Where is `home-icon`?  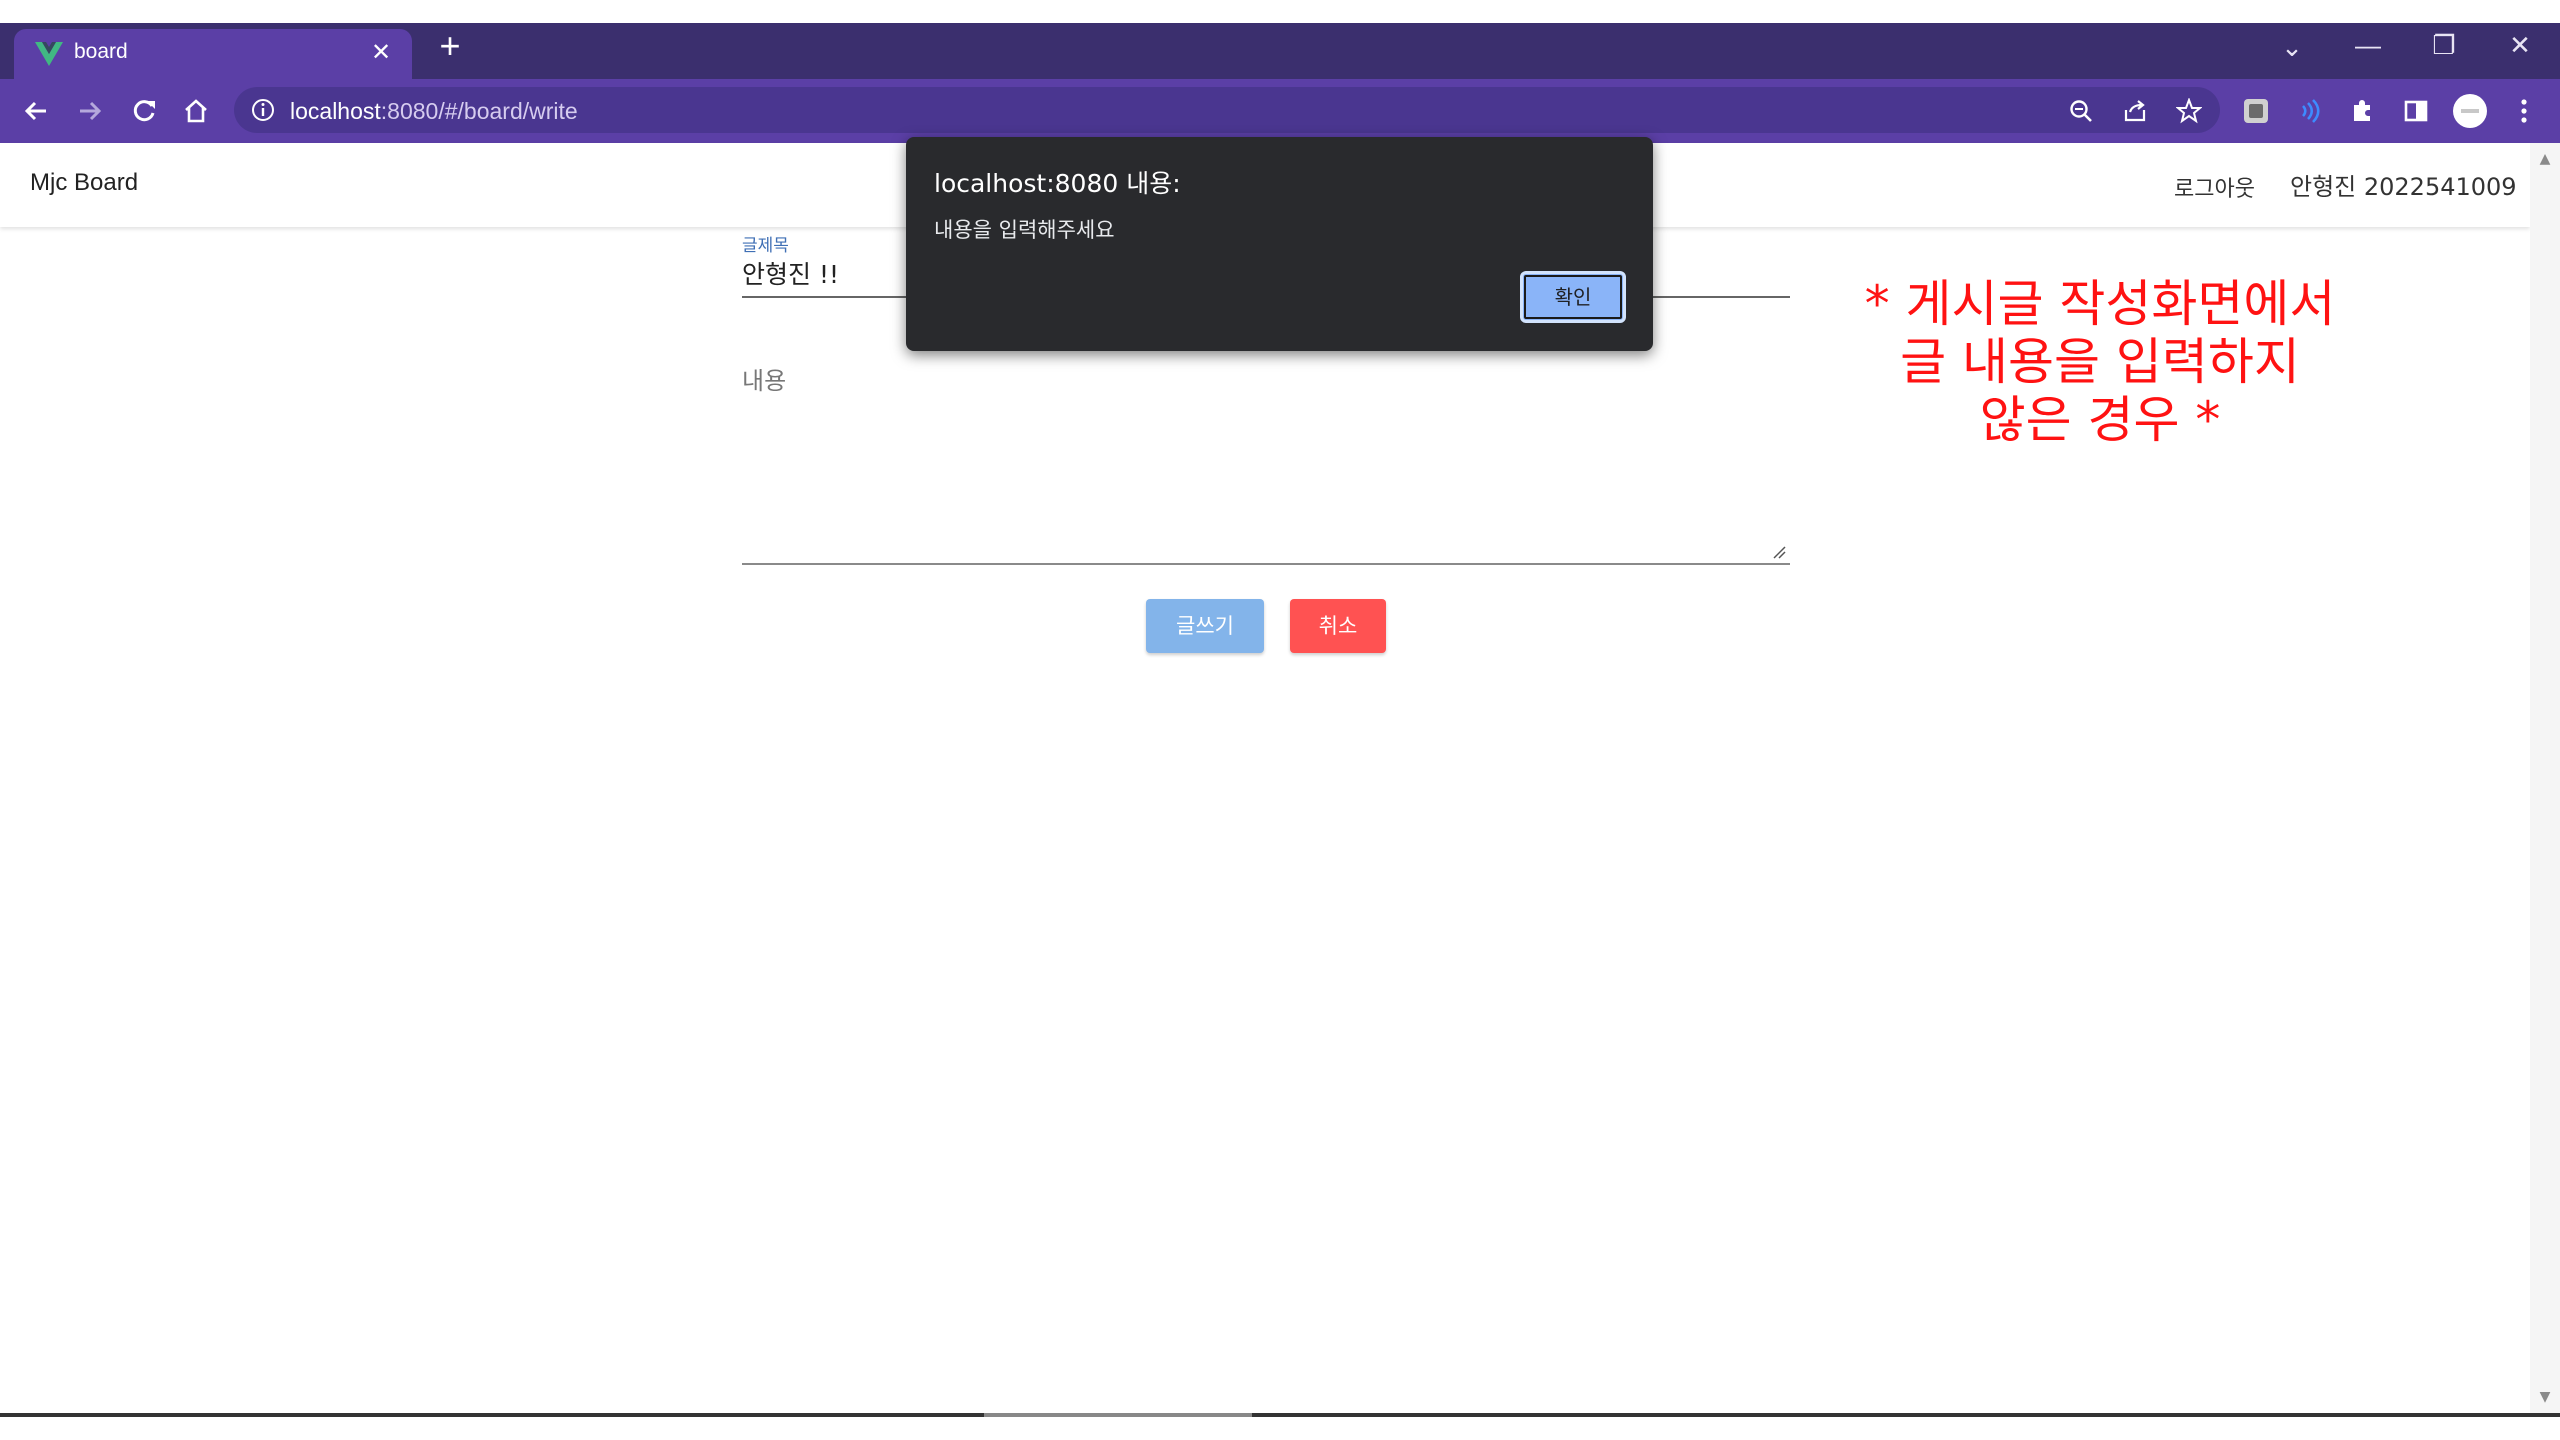
home-icon is located at coordinates (196, 111).